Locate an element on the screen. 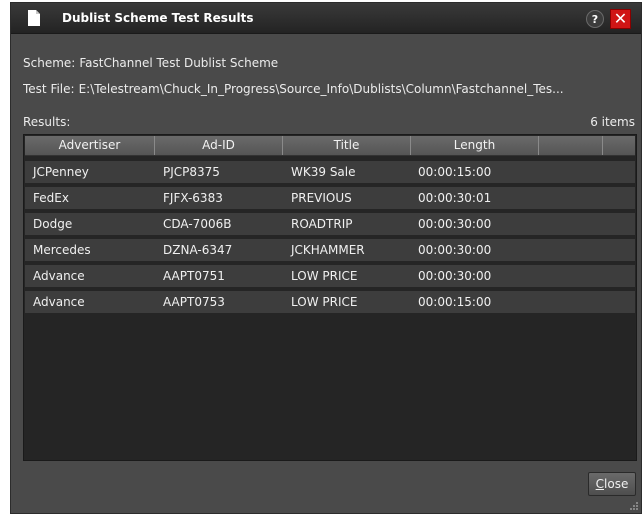 The width and height of the screenshot is (642, 514). title-bar: Dublist Scheme Test Results ? ✕ is located at coordinates (326, 18).